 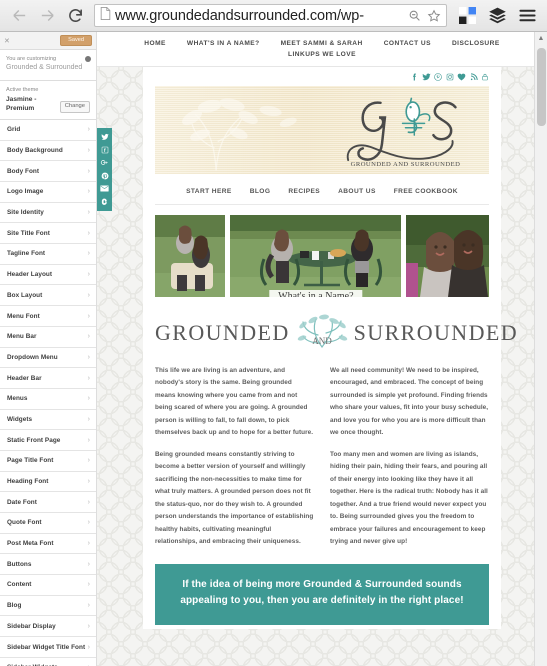 What do you see at coordinates (485, 77) in the screenshot?
I see `email-icon` at bounding box center [485, 77].